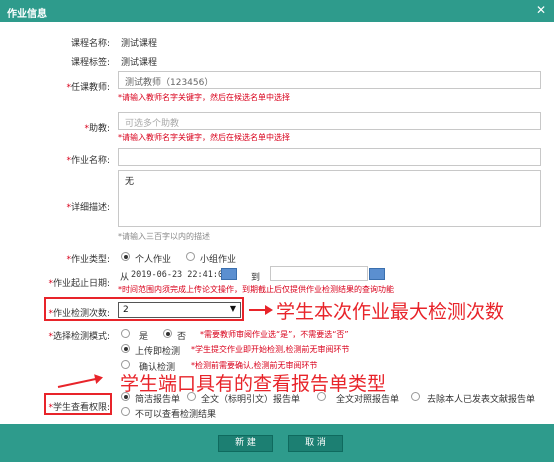  I want to click on radio-perm-full-cite, so click(191, 396).